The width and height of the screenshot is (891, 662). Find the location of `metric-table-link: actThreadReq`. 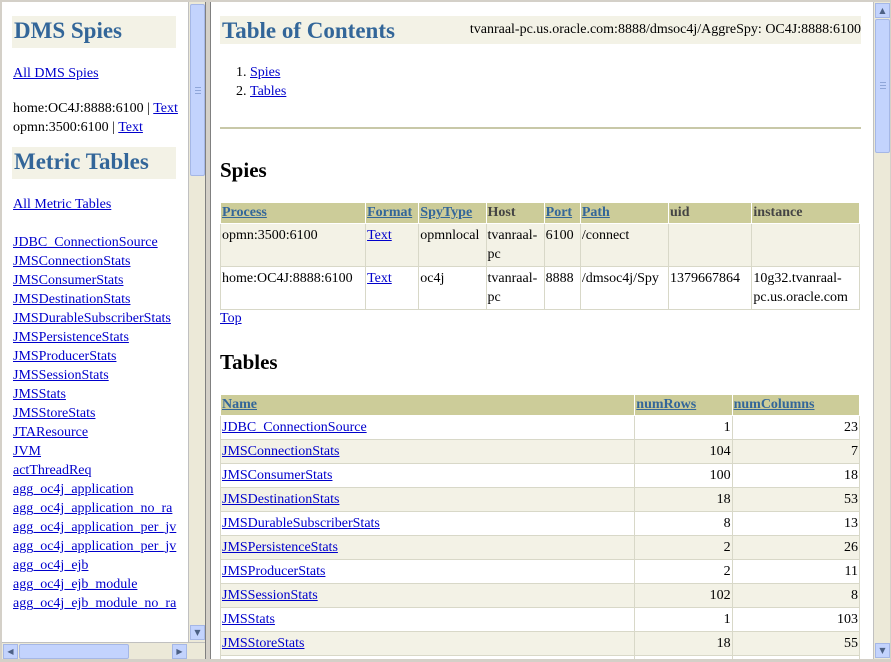

metric-table-link: actThreadReq is located at coordinates (52, 470).